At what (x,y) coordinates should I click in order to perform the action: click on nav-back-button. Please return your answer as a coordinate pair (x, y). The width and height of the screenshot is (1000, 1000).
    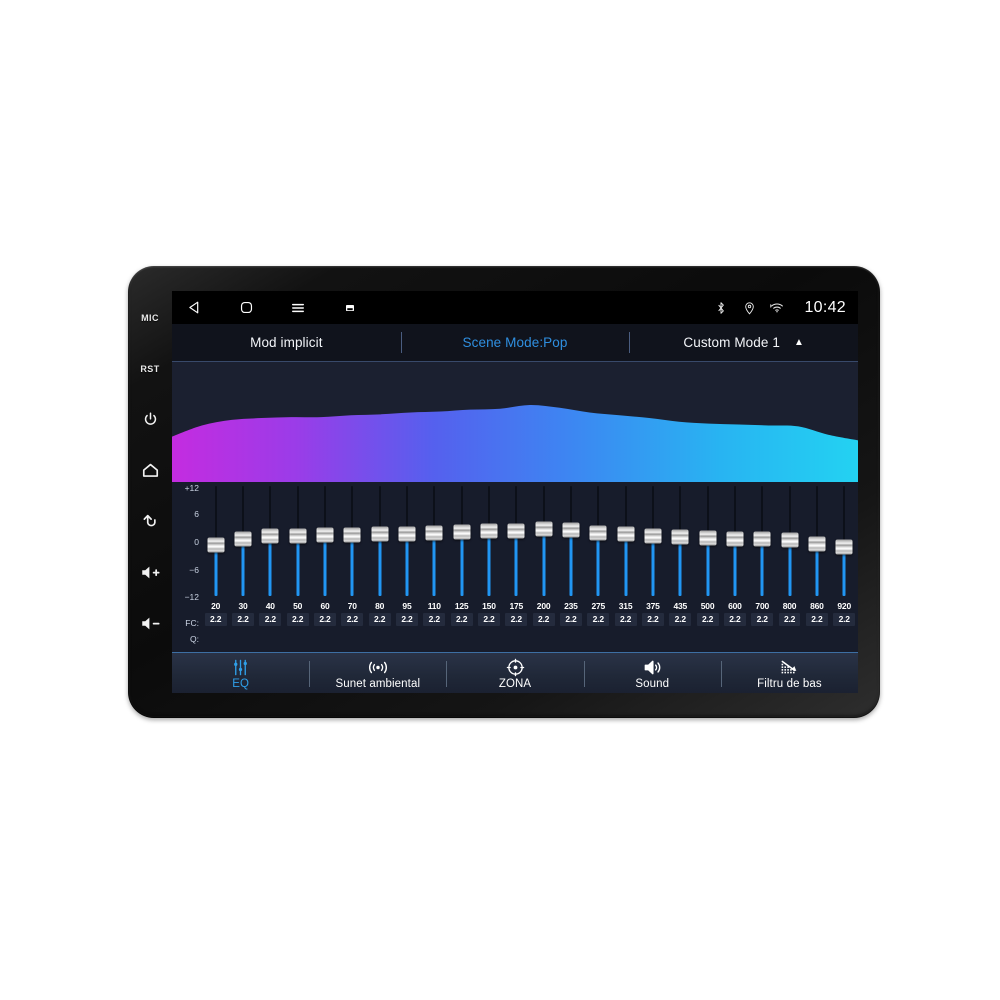
    Looking at the image, I should click on (194, 308).